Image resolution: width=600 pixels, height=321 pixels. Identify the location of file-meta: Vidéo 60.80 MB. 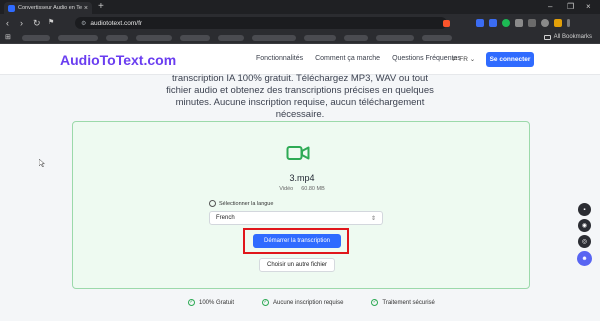
(302, 189).